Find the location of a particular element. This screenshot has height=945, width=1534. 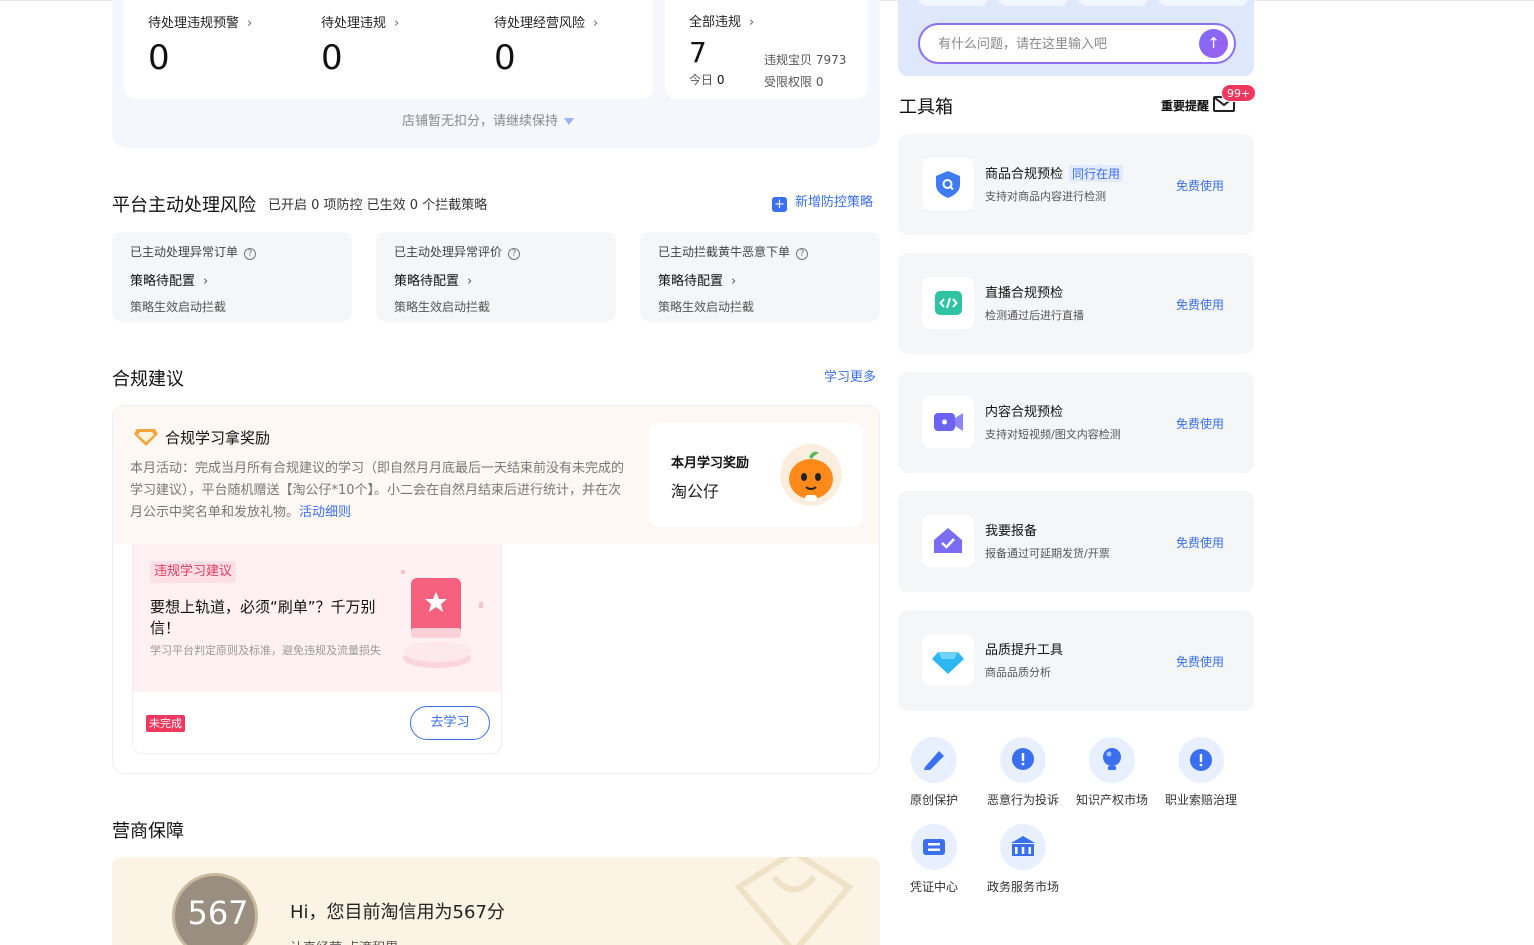

credit-score-badge: 567 is located at coordinates (215, 909).